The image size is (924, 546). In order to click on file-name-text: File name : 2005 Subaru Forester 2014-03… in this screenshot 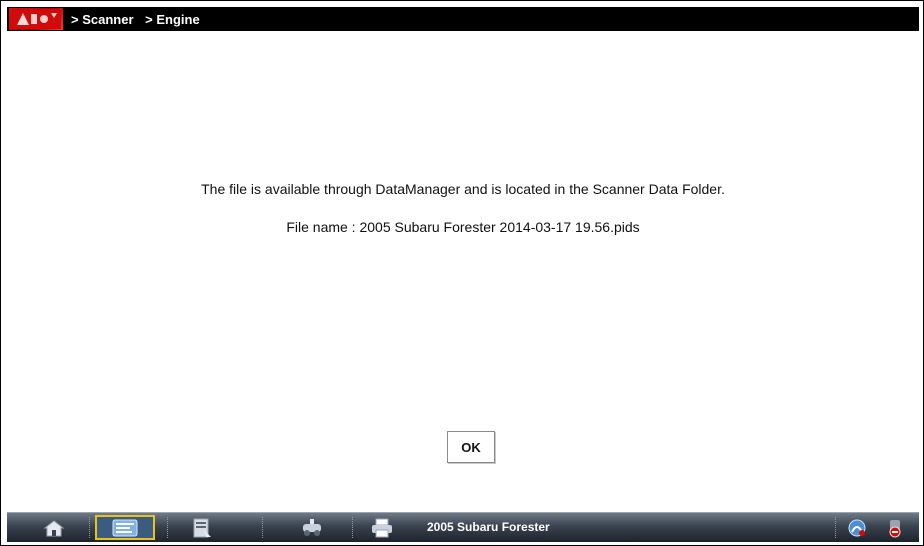, I will do `click(463, 227)`.